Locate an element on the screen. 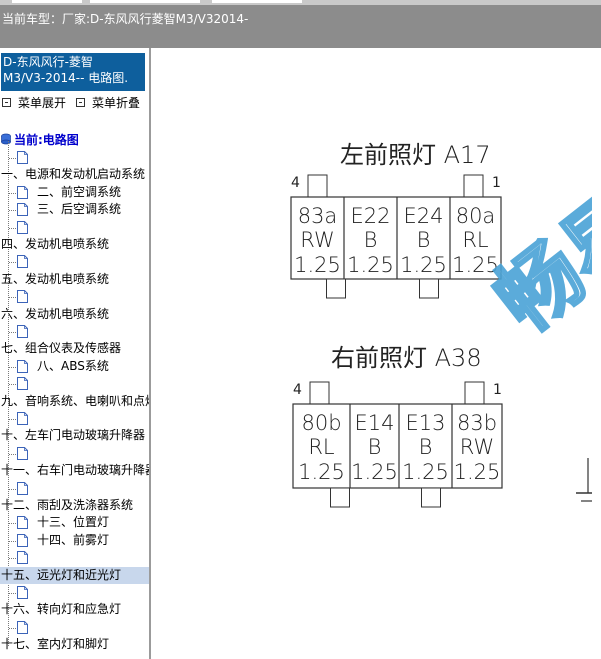 The width and height of the screenshot is (601, 659). tree-item-label: 十二、雨刮及洗涤器系统 is located at coordinates (67, 505).